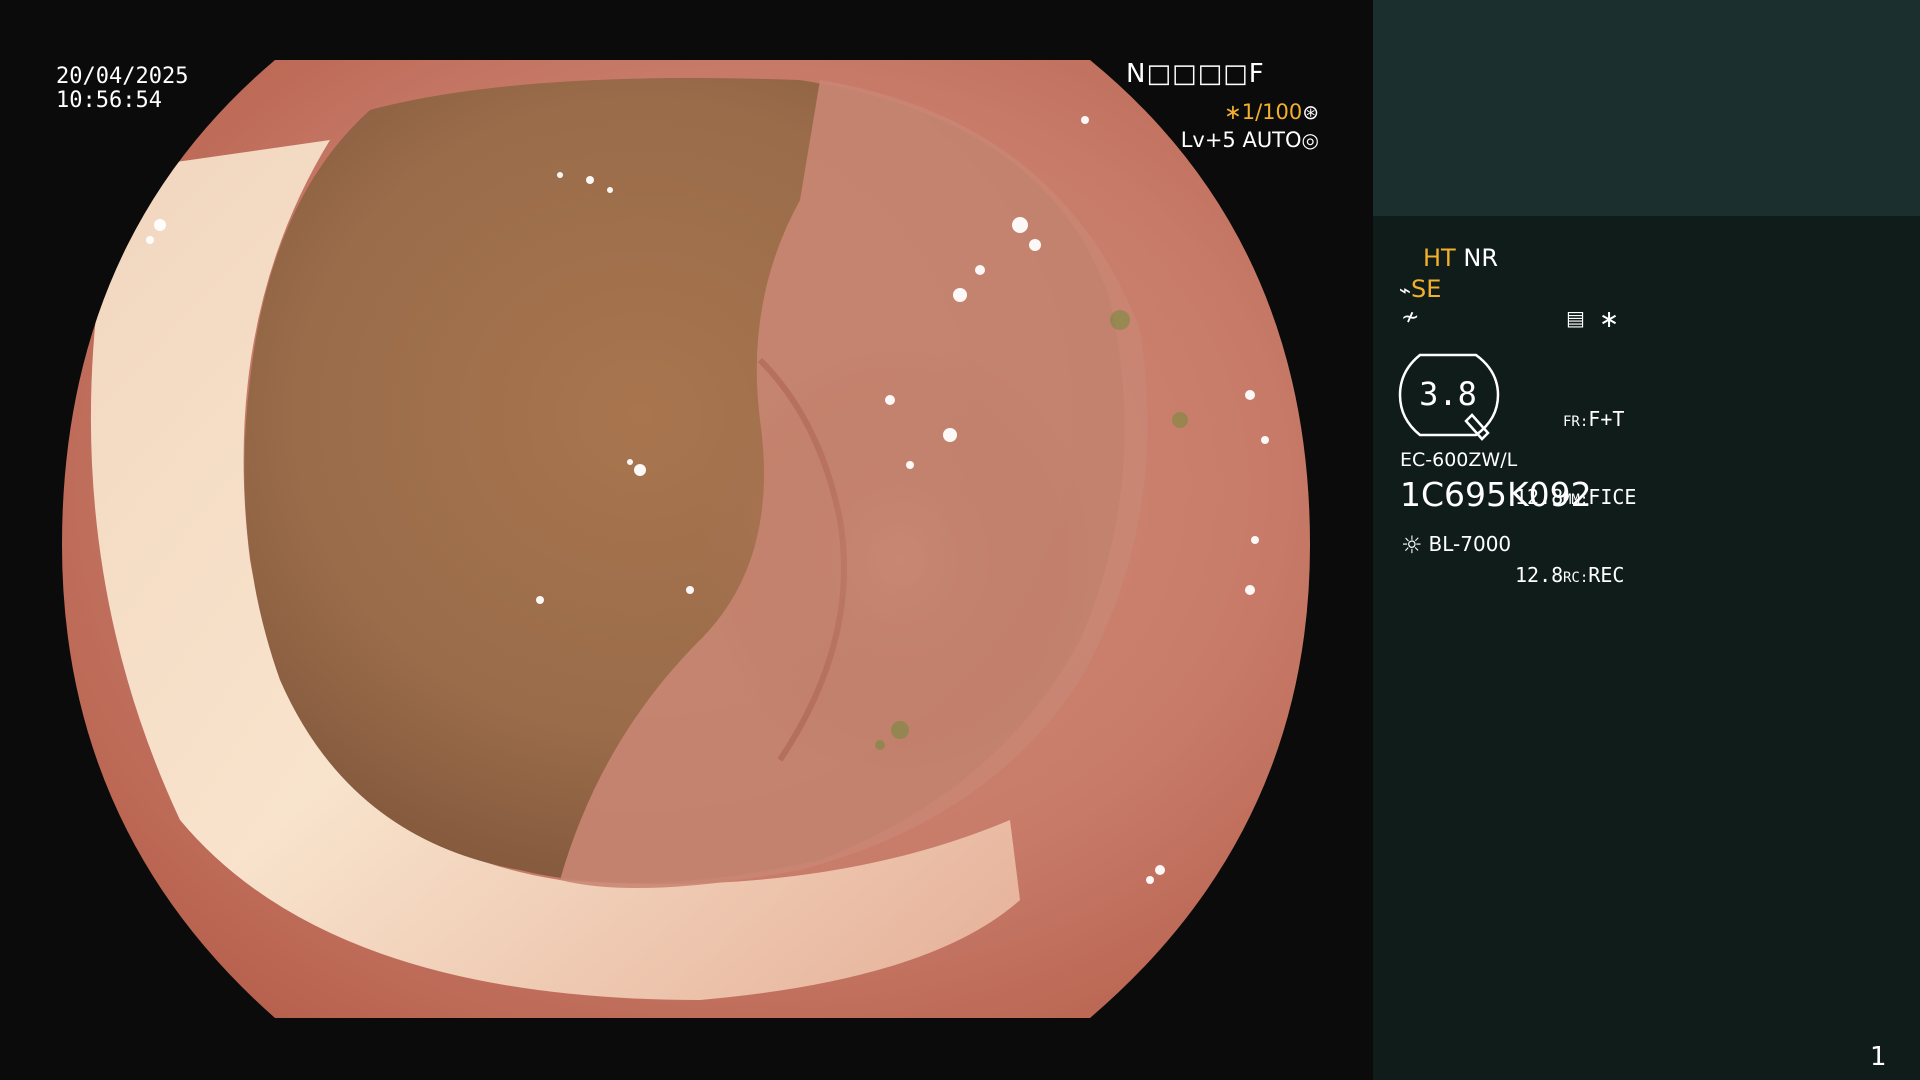  What do you see at coordinates (1448, 394) in the screenshot?
I see `zoom-value: 3.8` at bounding box center [1448, 394].